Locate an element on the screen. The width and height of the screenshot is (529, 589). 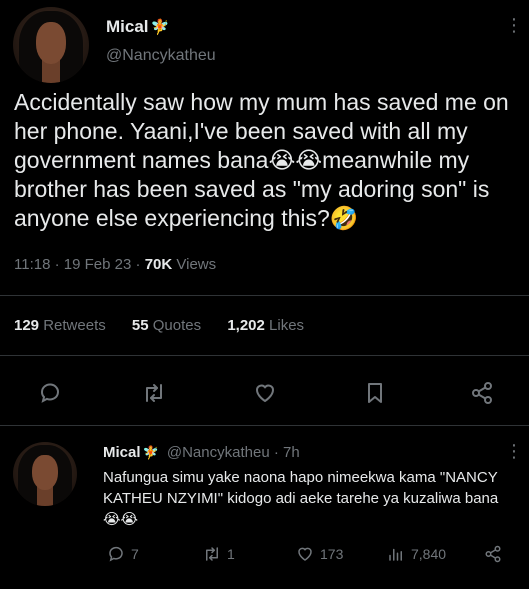
views-label: Views is located at coordinates (196, 264).